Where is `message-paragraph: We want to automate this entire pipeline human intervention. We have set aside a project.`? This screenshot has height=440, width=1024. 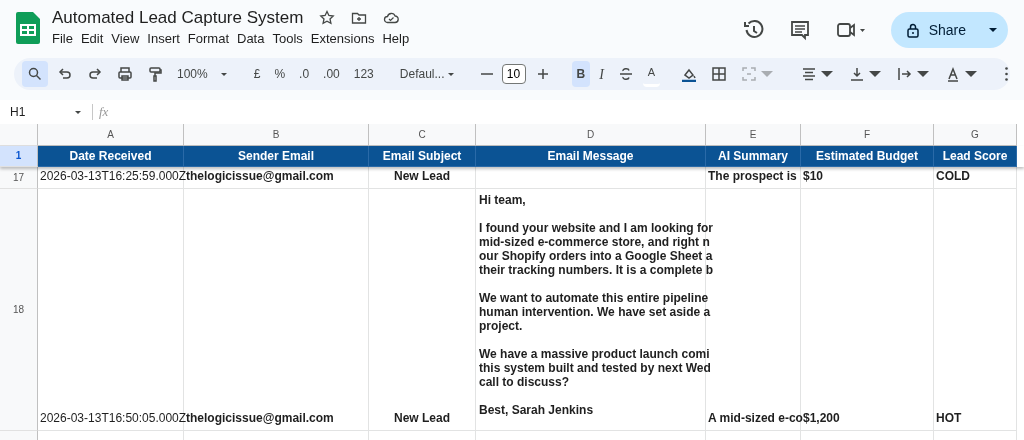 message-paragraph: We want to automate this entire pipeline human intervention. We have set aside a project. is located at coordinates (595, 312).